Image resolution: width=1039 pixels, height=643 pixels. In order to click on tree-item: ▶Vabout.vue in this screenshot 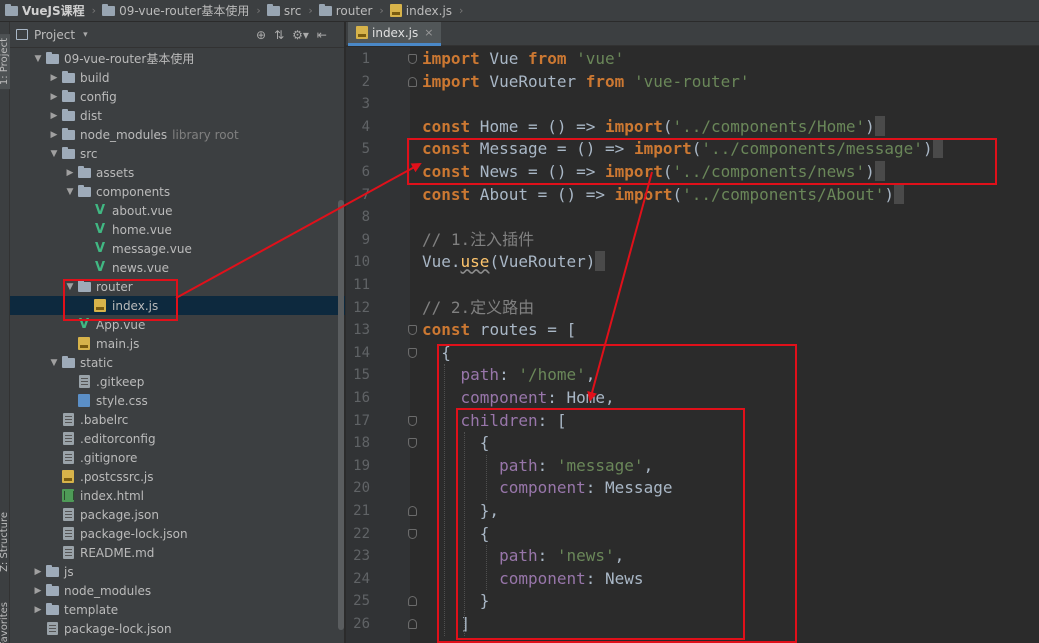, I will do `click(177, 210)`.